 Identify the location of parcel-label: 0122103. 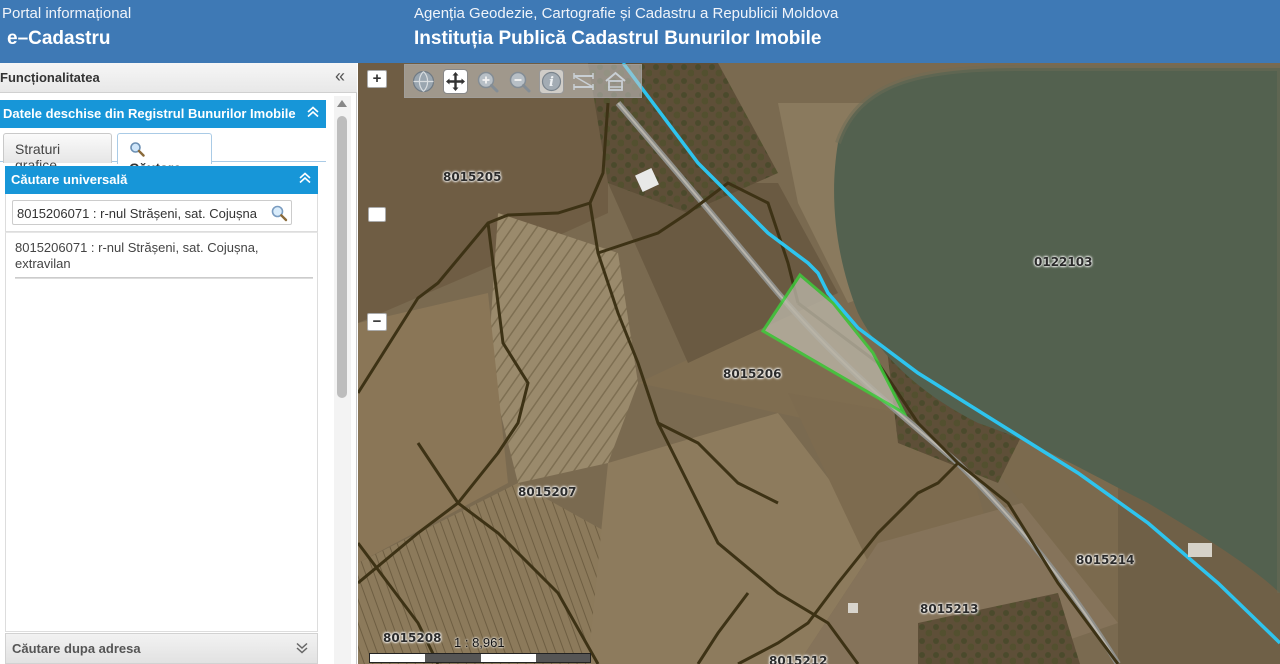
(1063, 262).